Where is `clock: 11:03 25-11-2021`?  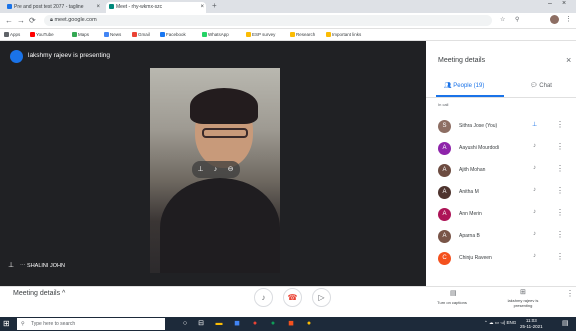 clock: 11:03 25-11-2021 is located at coordinates (531, 324).